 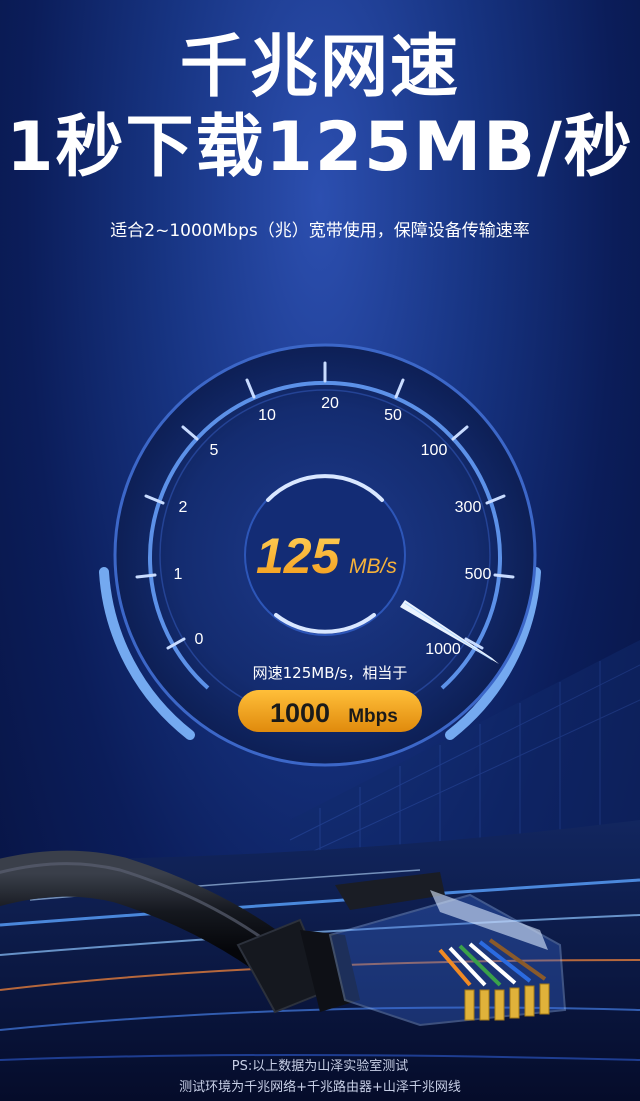 What do you see at coordinates (330, 403) in the screenshot?
I see `tick-label: 20` at bounding box center [330, 403].